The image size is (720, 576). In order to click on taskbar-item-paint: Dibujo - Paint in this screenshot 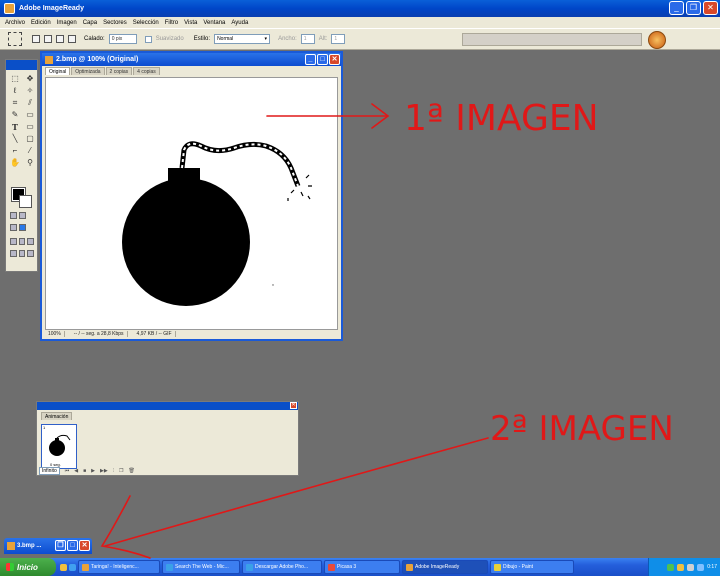, I will do `click(532, 567)`.